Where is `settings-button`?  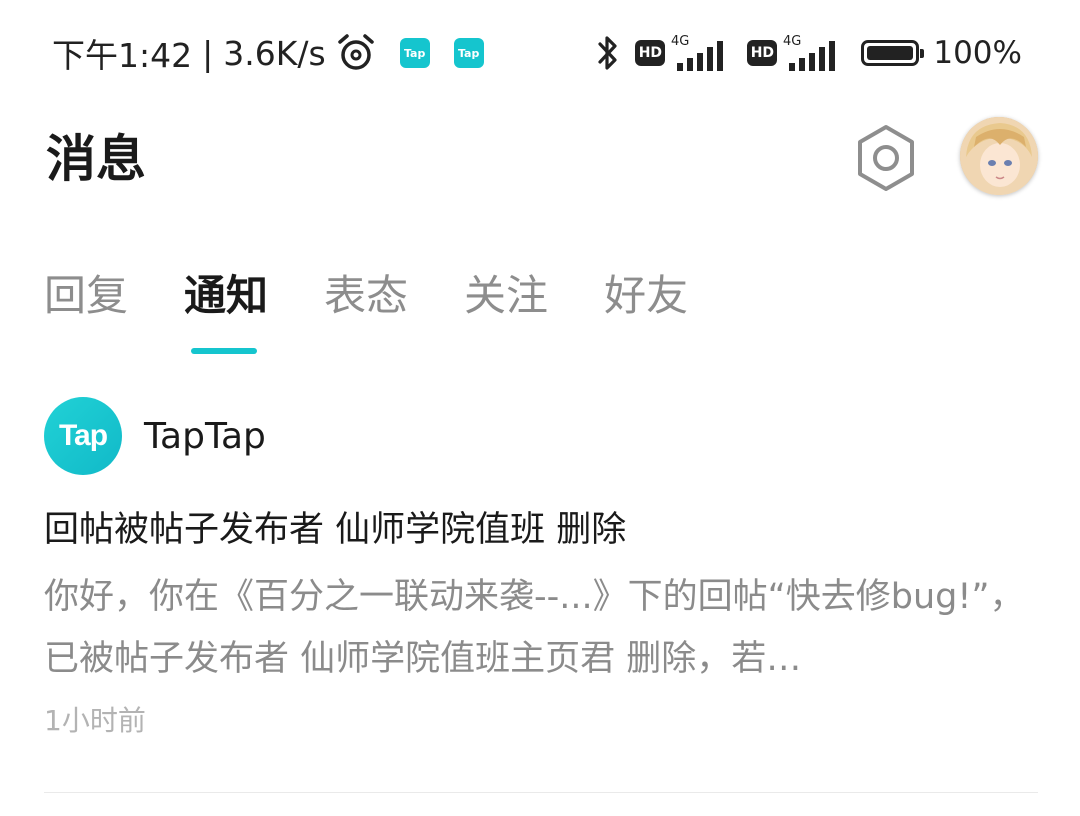
settings-button is located at coordinates (886, 158).